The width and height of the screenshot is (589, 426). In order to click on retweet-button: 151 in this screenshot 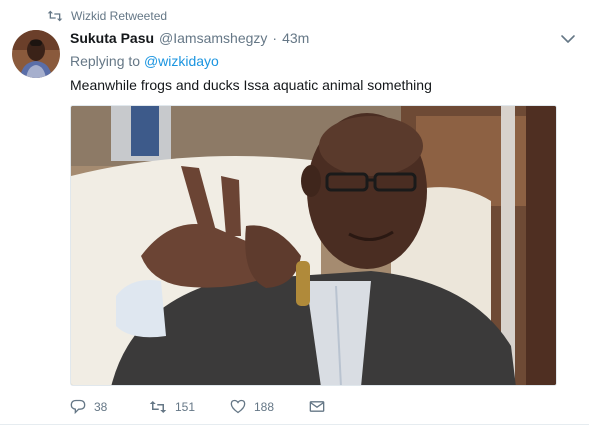, I will do `click(189, 407)`.